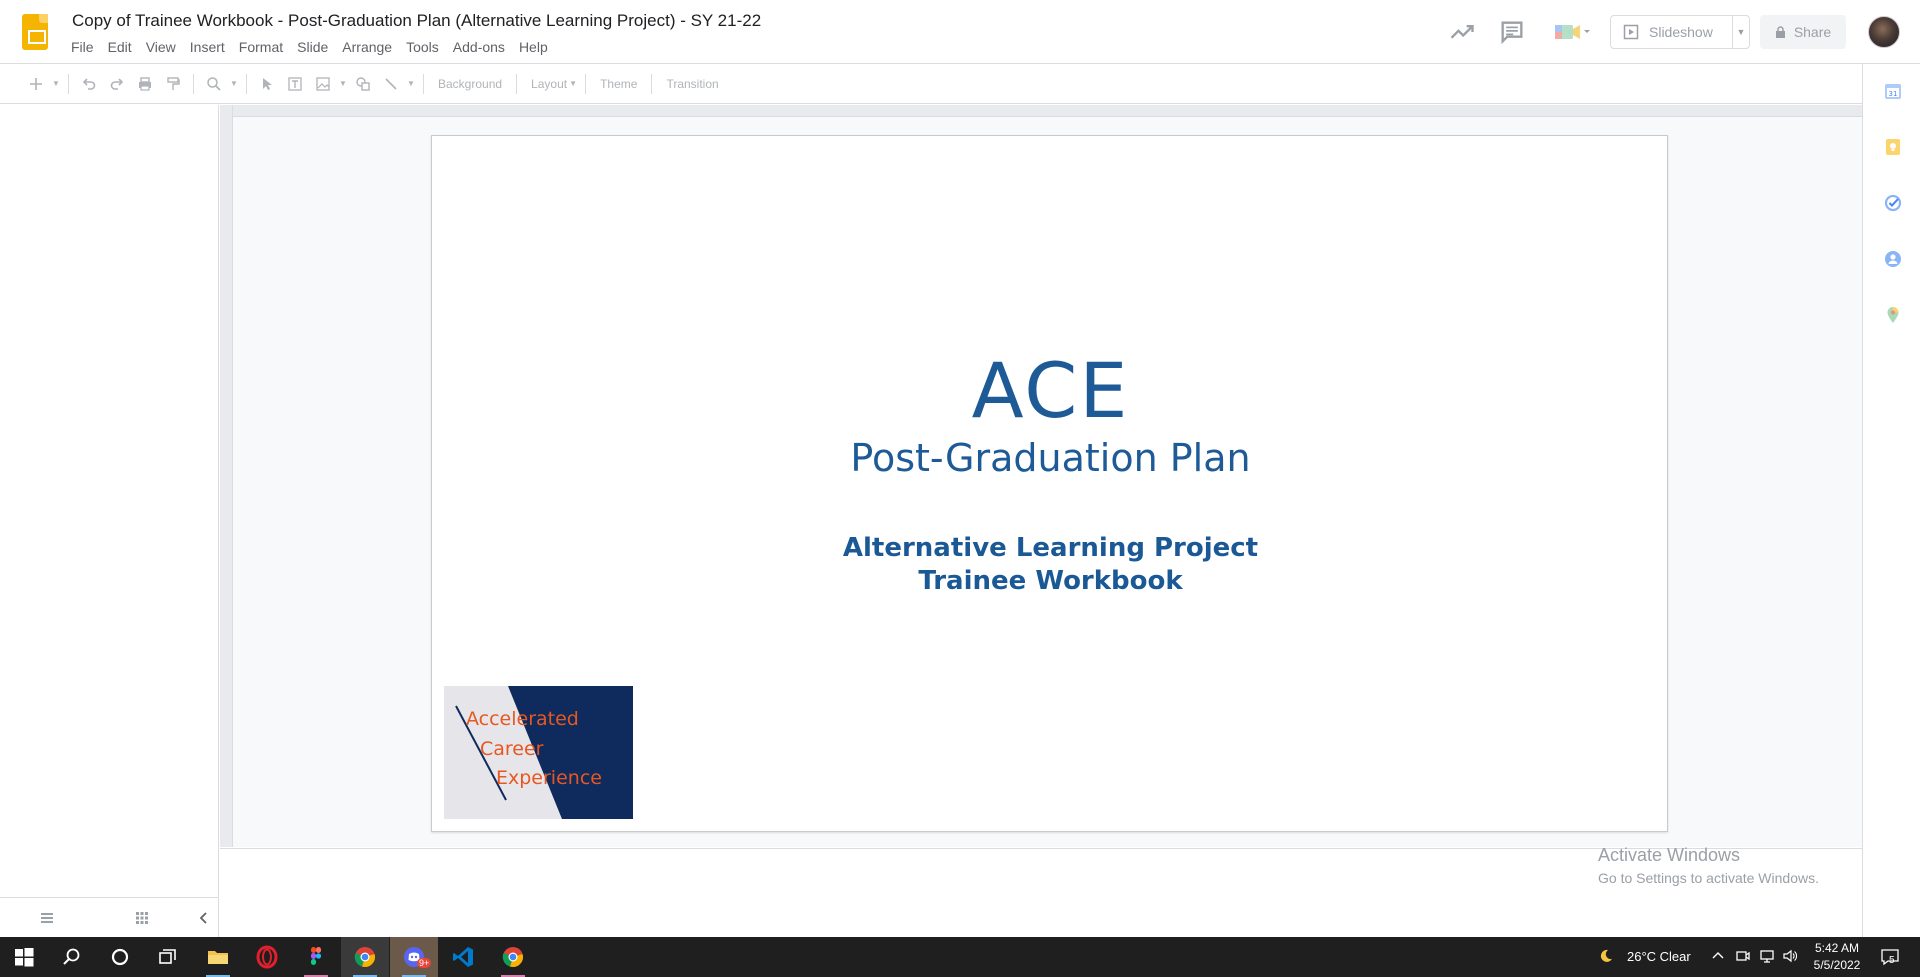 This screenshot has width=1920, height=977. Describe the element at coordinates (470, 84) in the screenshot. I see `background-button: Background` at that location.